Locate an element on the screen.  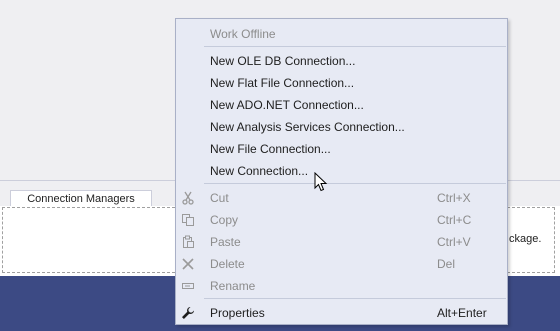
menu-item-shortcut: Del is located at coordinates (446, 264).